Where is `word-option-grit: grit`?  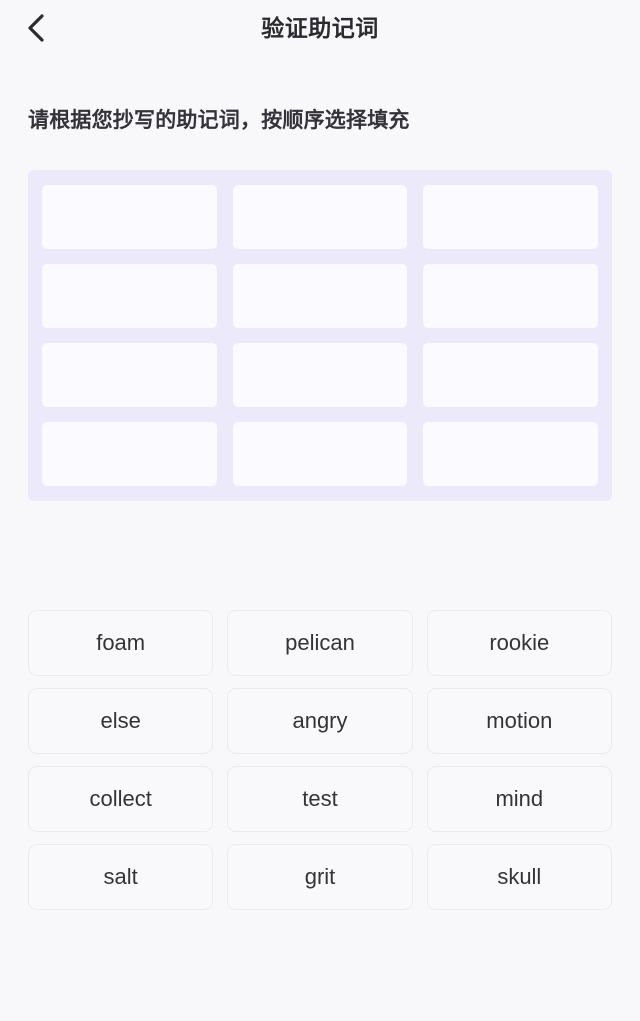 word-option-grit: grit is located at coordinates (320, 877).